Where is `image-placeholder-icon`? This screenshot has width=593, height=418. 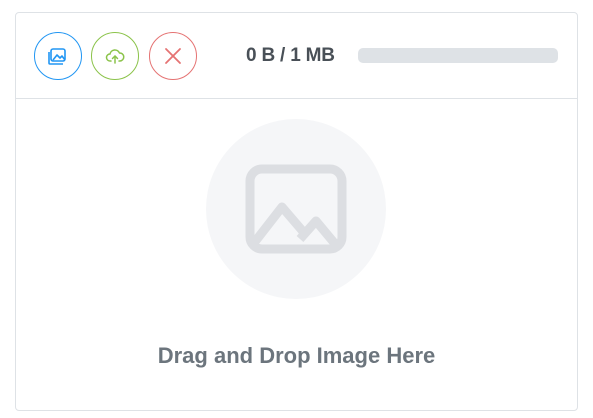
image-placeholder-icon is located at coordinates (296, 209).